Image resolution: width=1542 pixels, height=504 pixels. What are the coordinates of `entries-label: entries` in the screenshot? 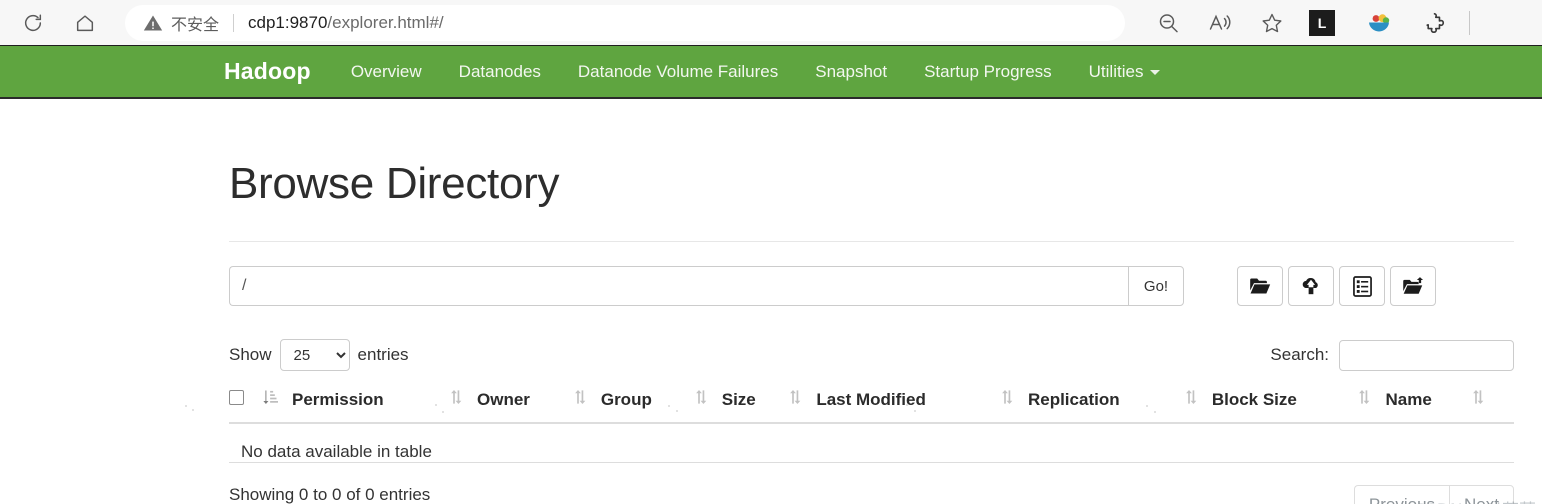 It's located at (383, 354).